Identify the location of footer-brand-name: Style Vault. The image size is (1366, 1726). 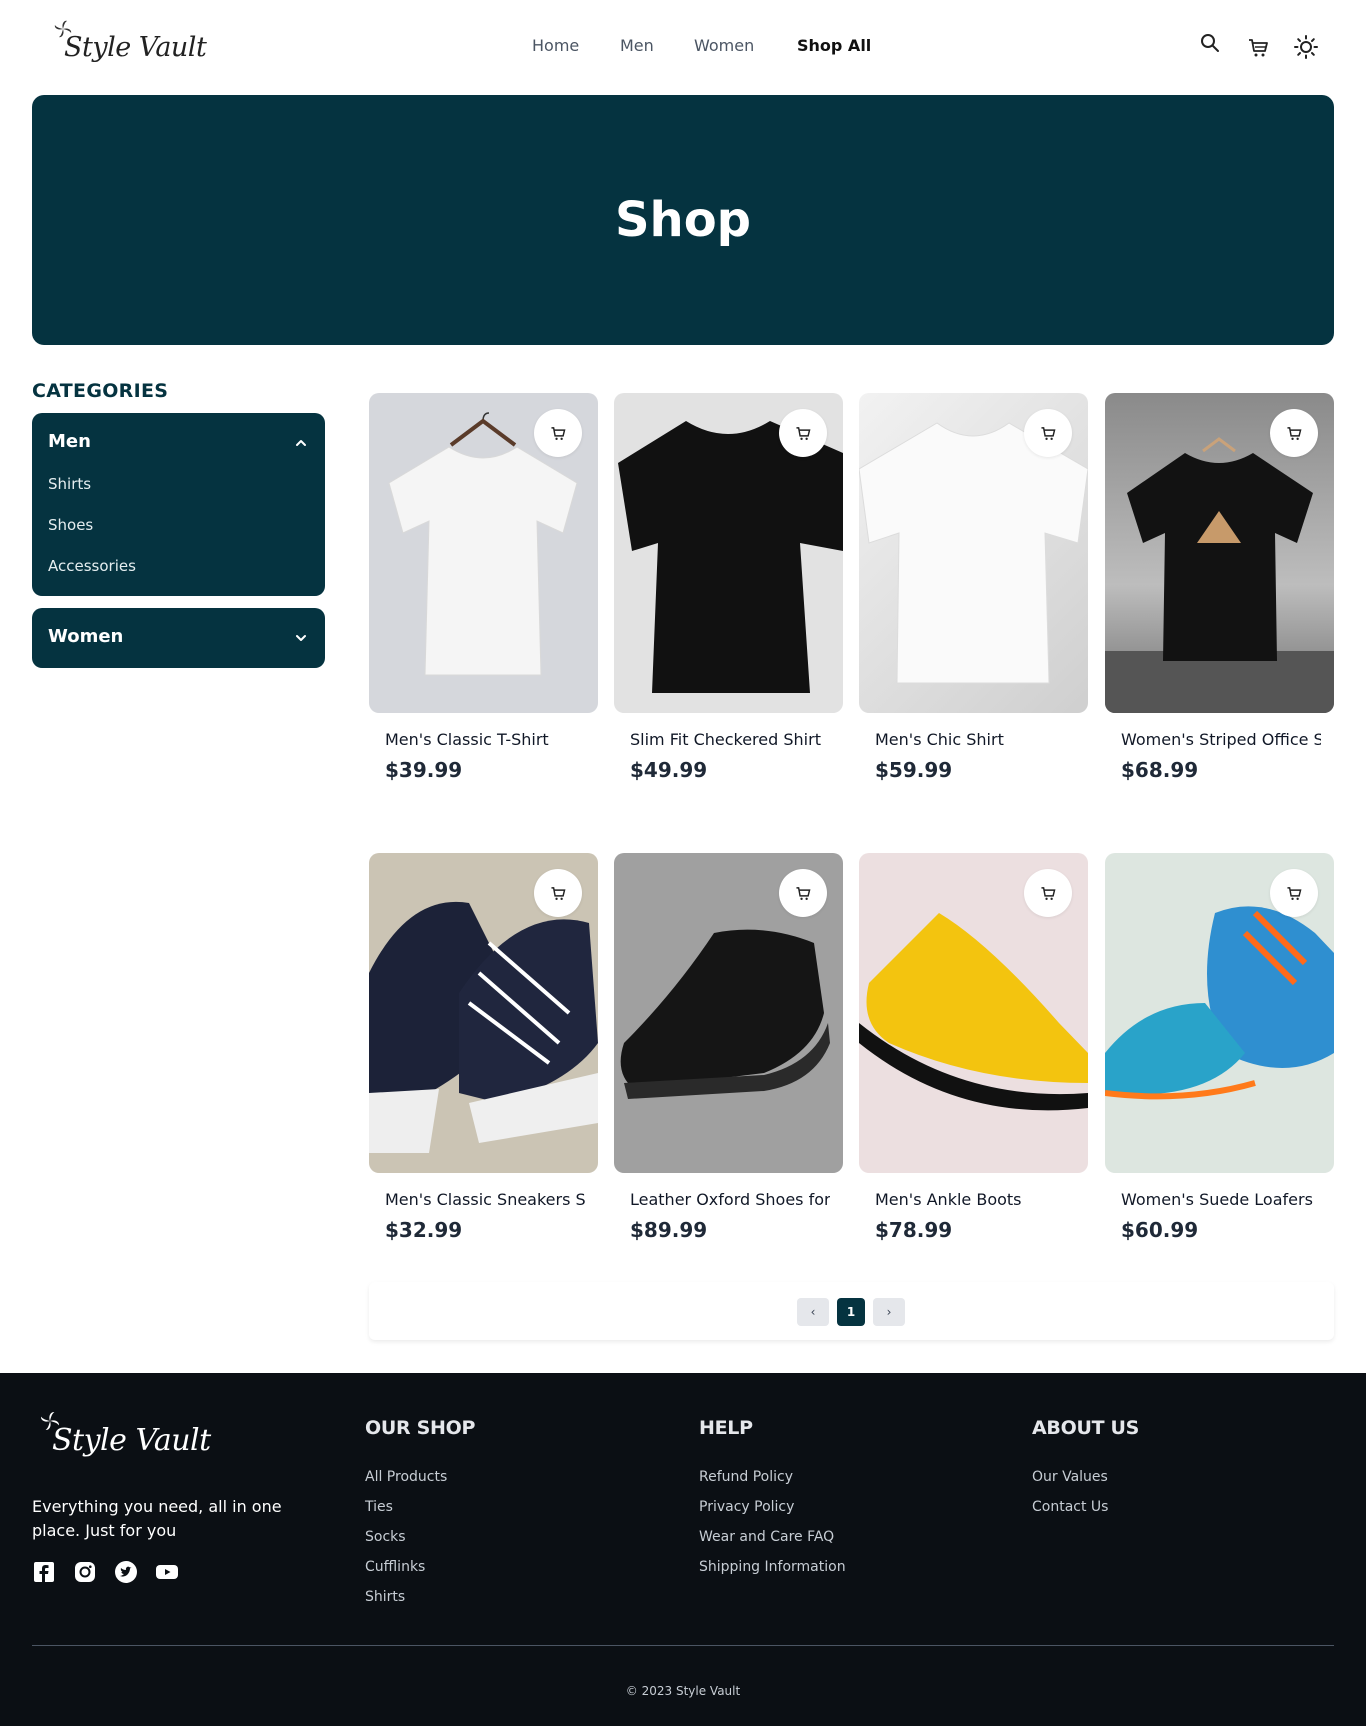
(131, 1440).